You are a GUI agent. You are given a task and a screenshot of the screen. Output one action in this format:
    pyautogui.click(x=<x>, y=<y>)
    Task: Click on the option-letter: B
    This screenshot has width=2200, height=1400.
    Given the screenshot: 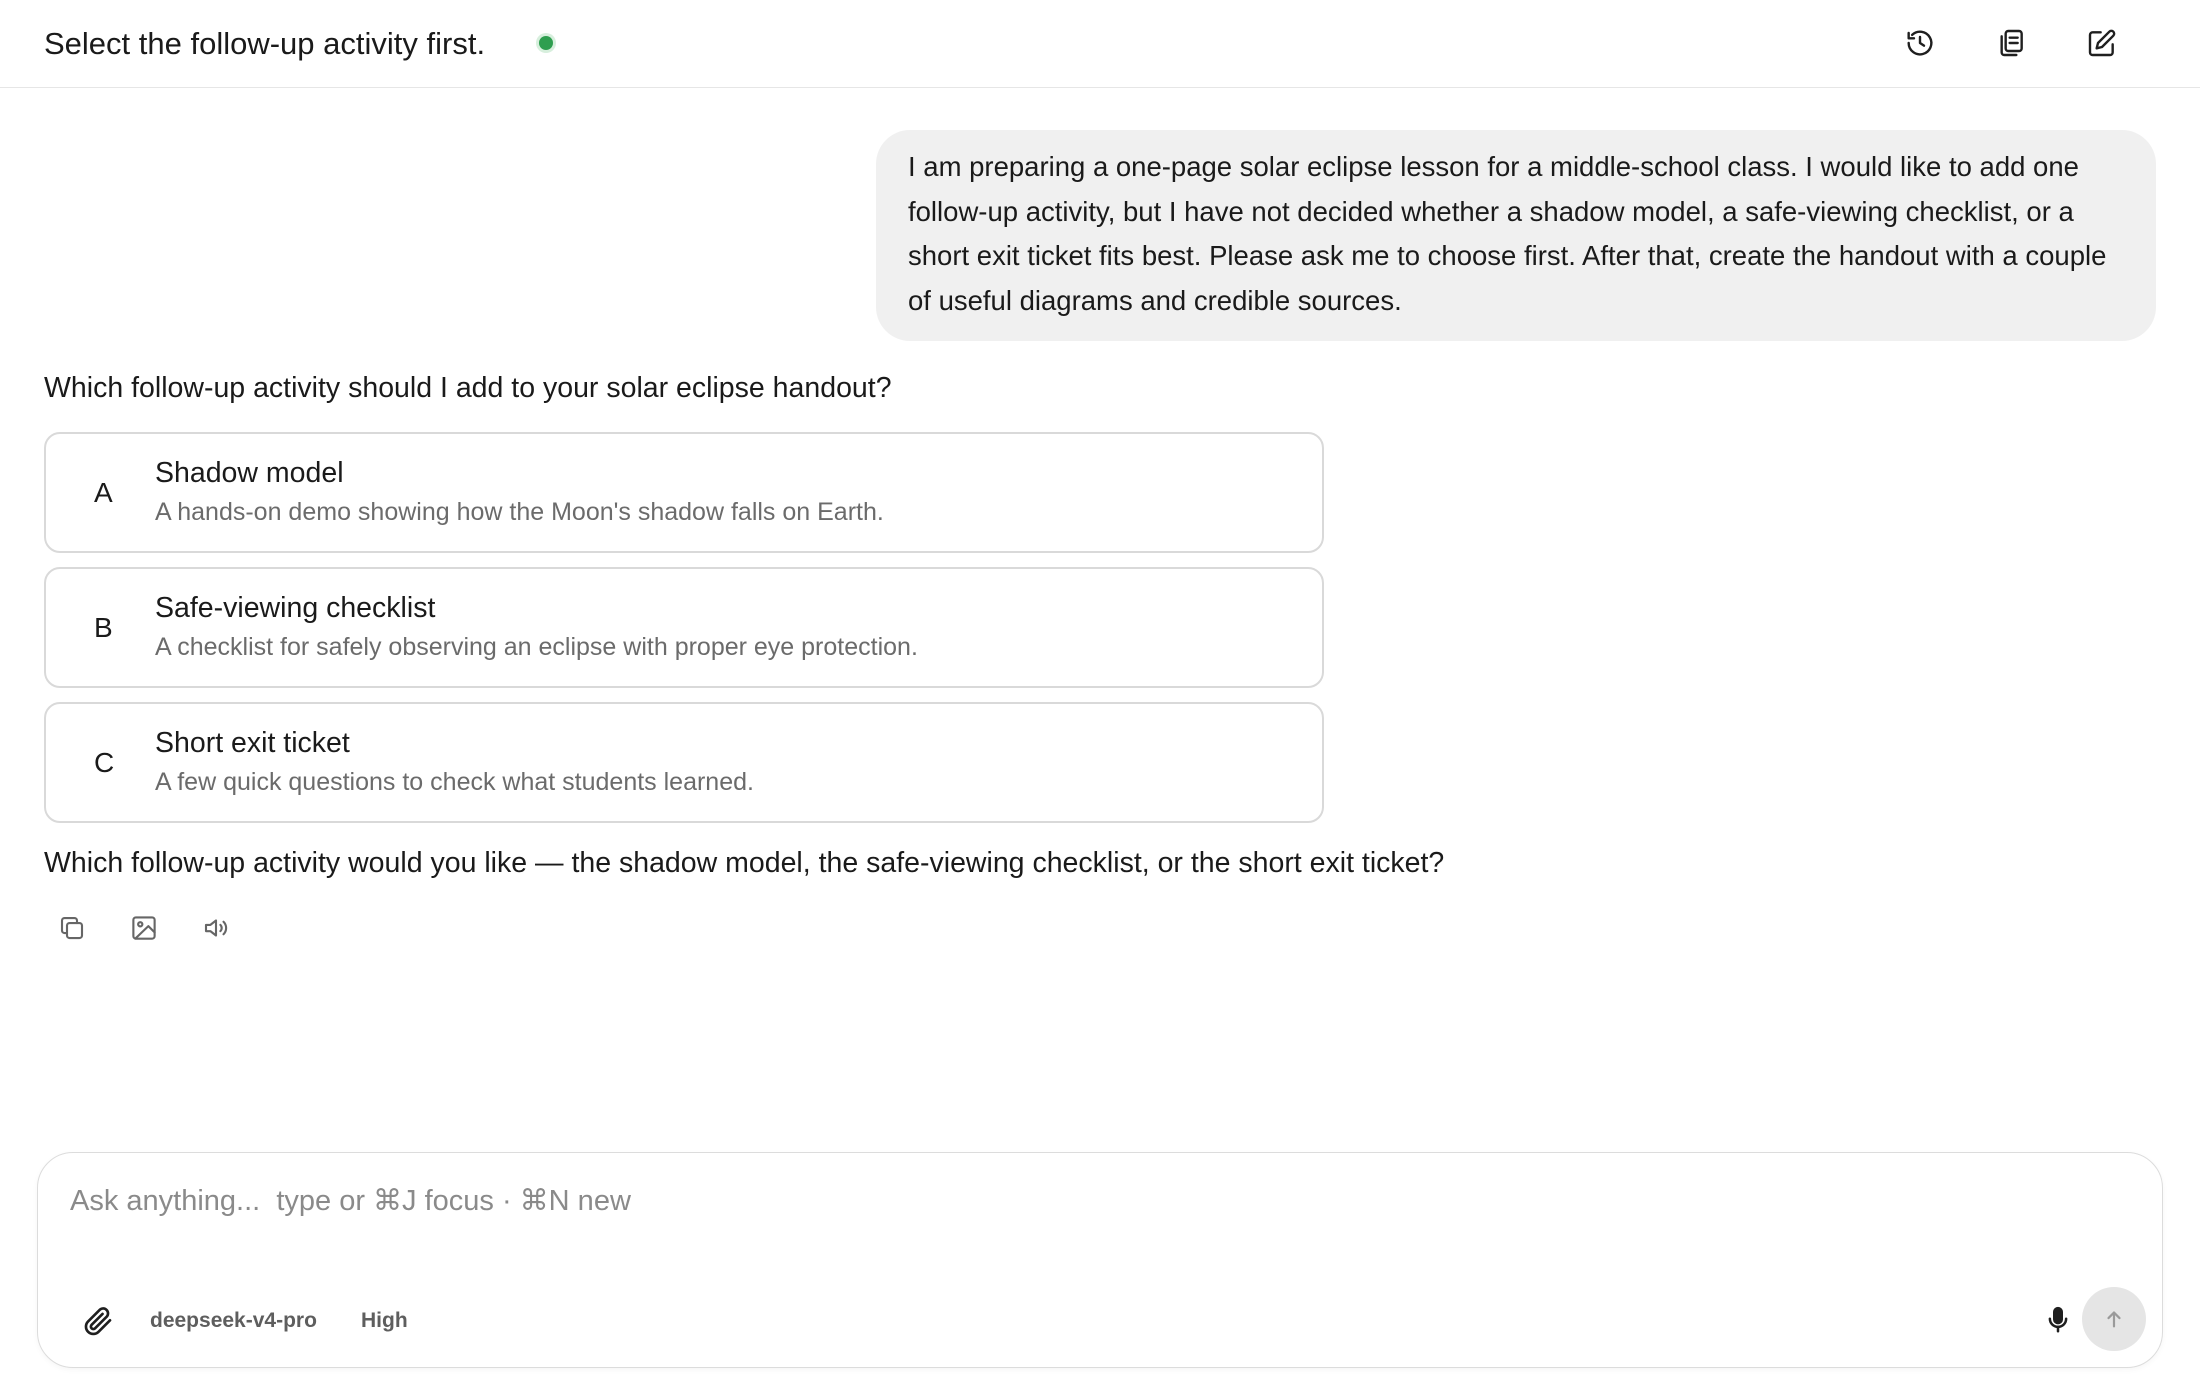 What is the action you would take?
    pyautogui.click(x=103, y=627)
    